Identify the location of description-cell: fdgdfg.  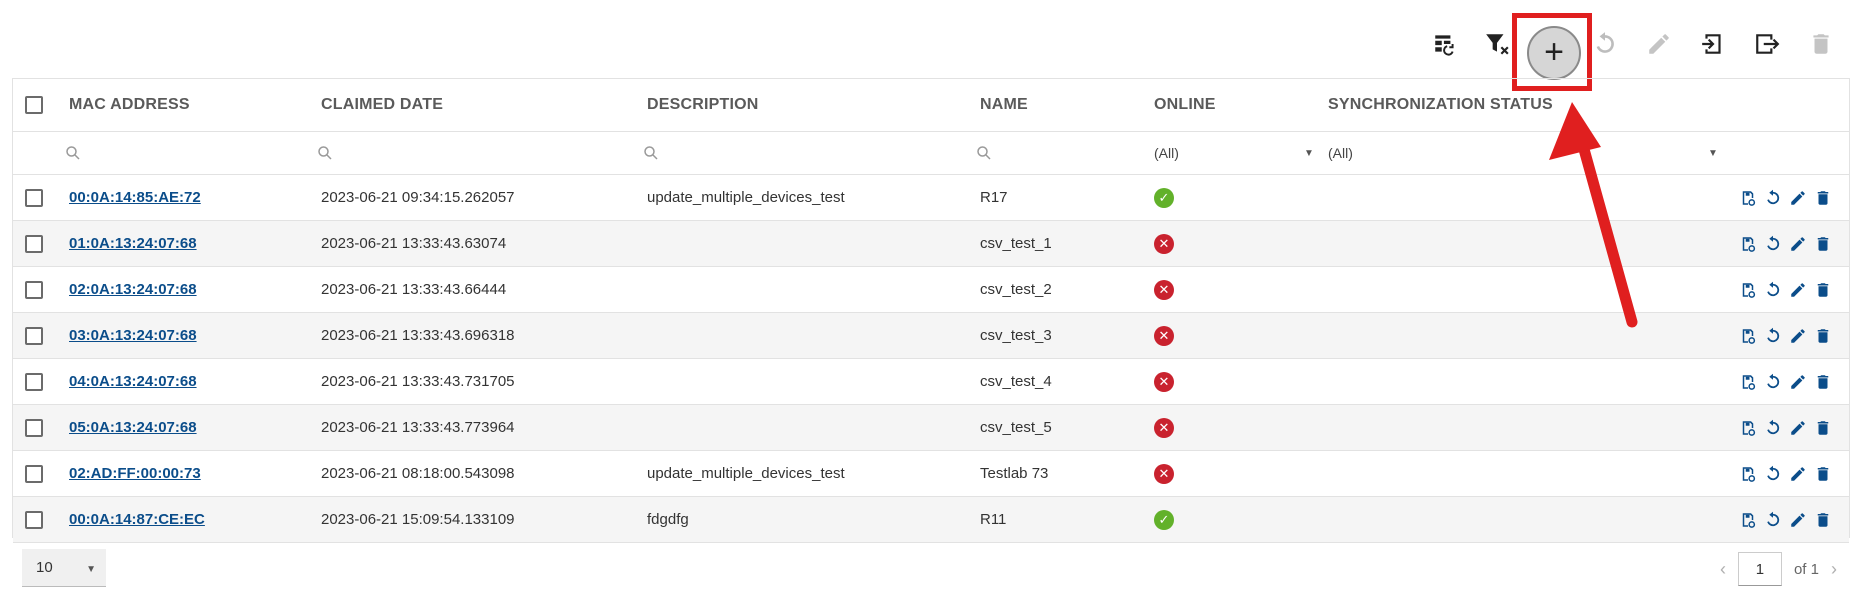
(668, 519).